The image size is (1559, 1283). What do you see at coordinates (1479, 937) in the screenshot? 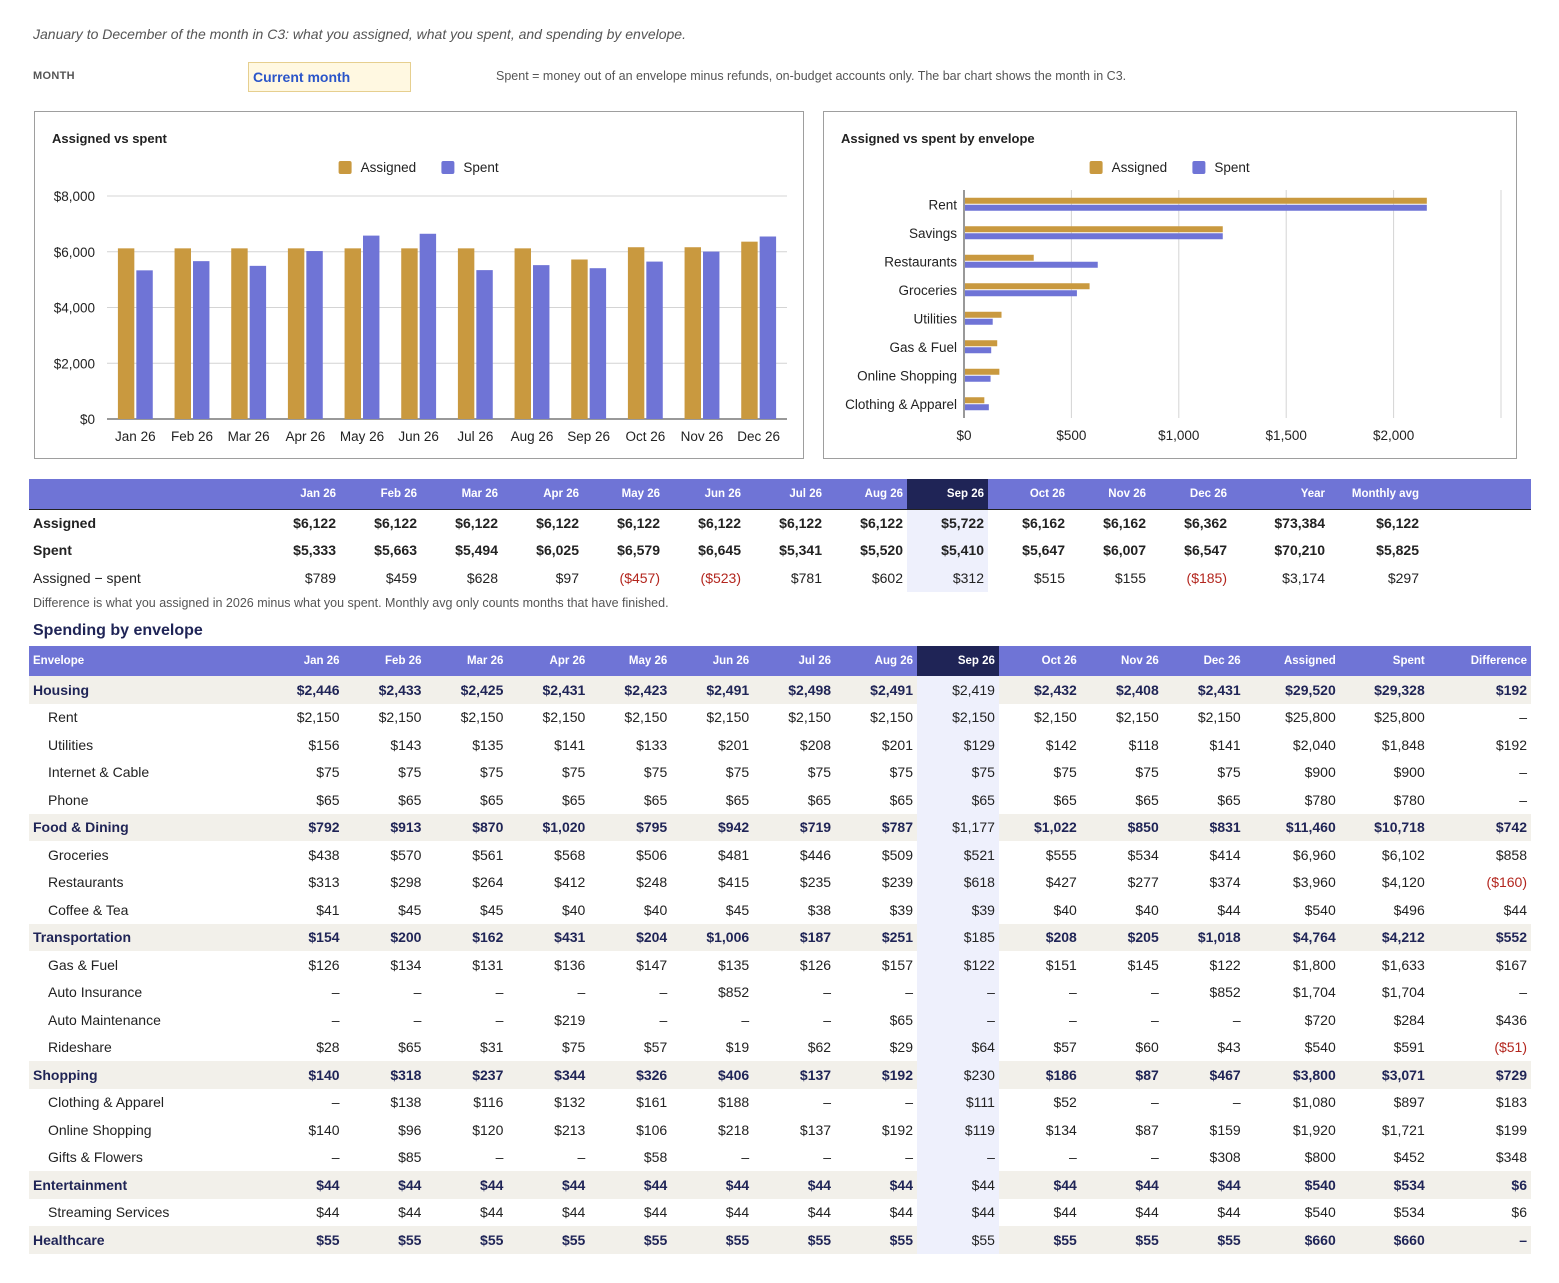
I see `value-cell: $552` at bounding box center [1479, 937].